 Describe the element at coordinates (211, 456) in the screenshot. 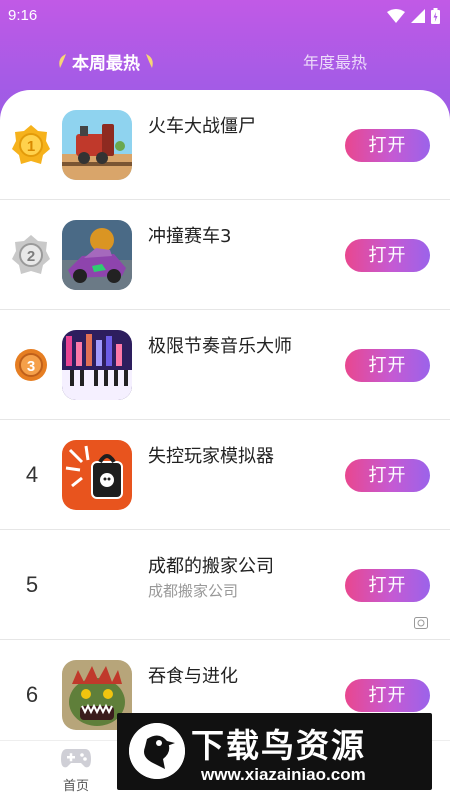

I see `app-name: 失控玩家模拟器` at that location.